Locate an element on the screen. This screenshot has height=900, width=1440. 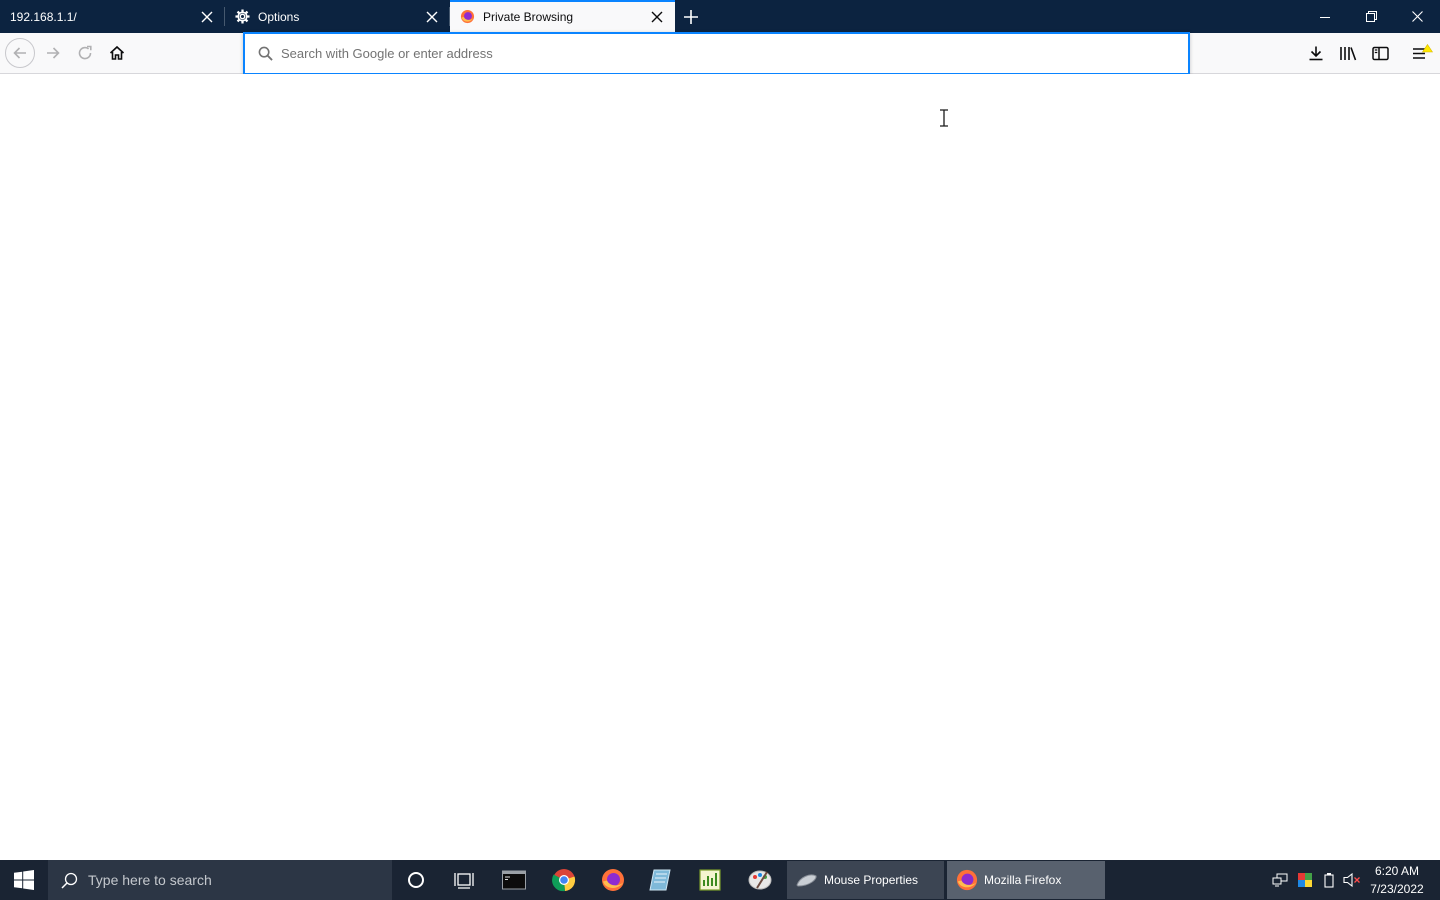
close-window-button is located at coordinates (1417, 16).